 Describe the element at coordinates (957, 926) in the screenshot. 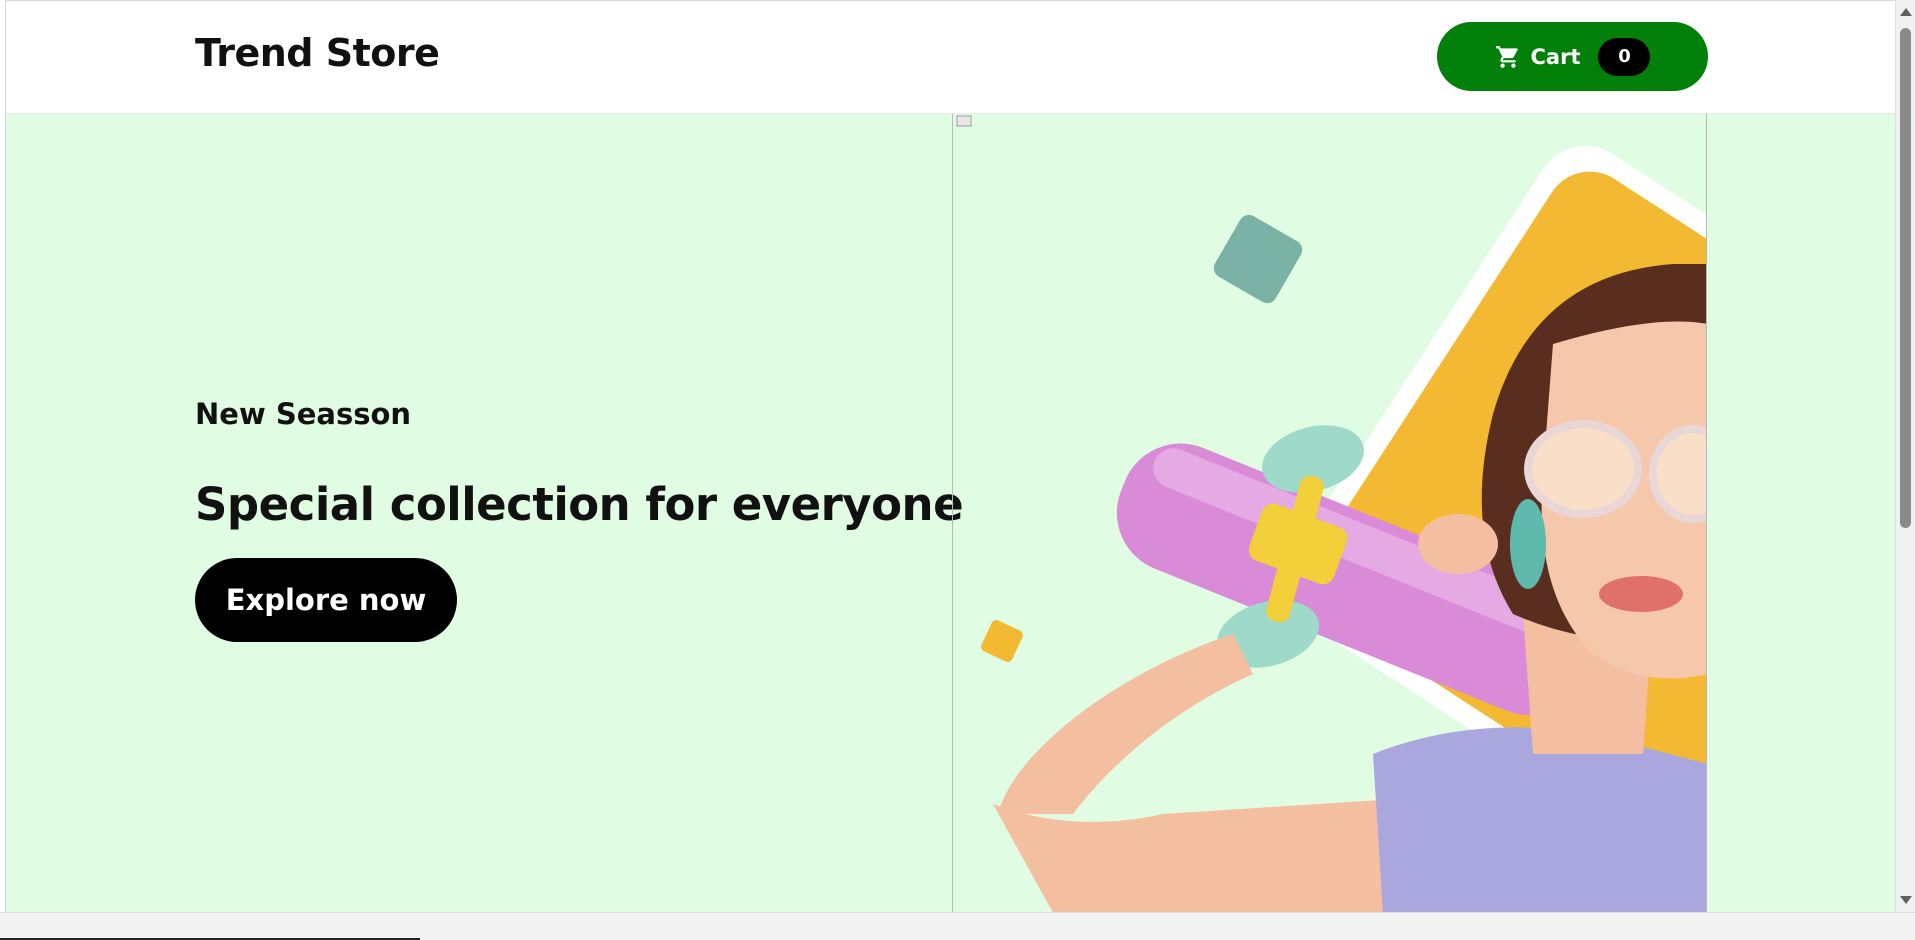

I see `bottom-frame` at that location.